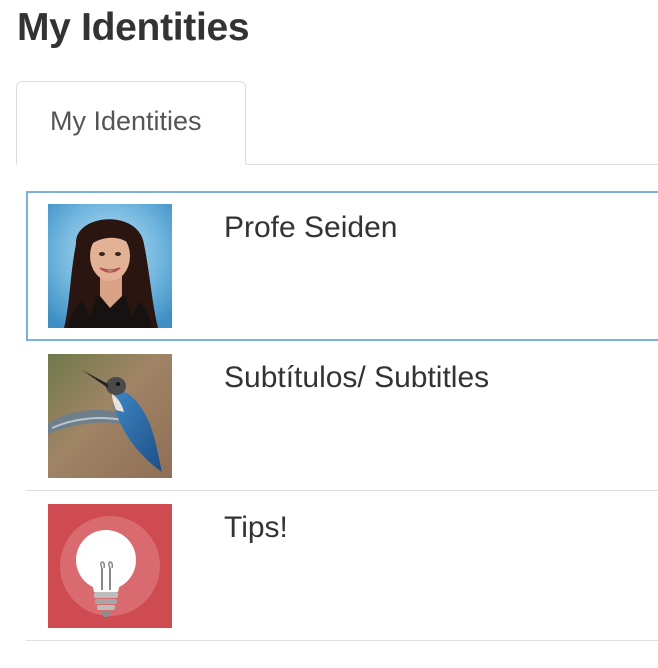 Image resolution: width=658 pixels, height=668 pixels. I want to click on lightbulb-icon, so click(110, 566).